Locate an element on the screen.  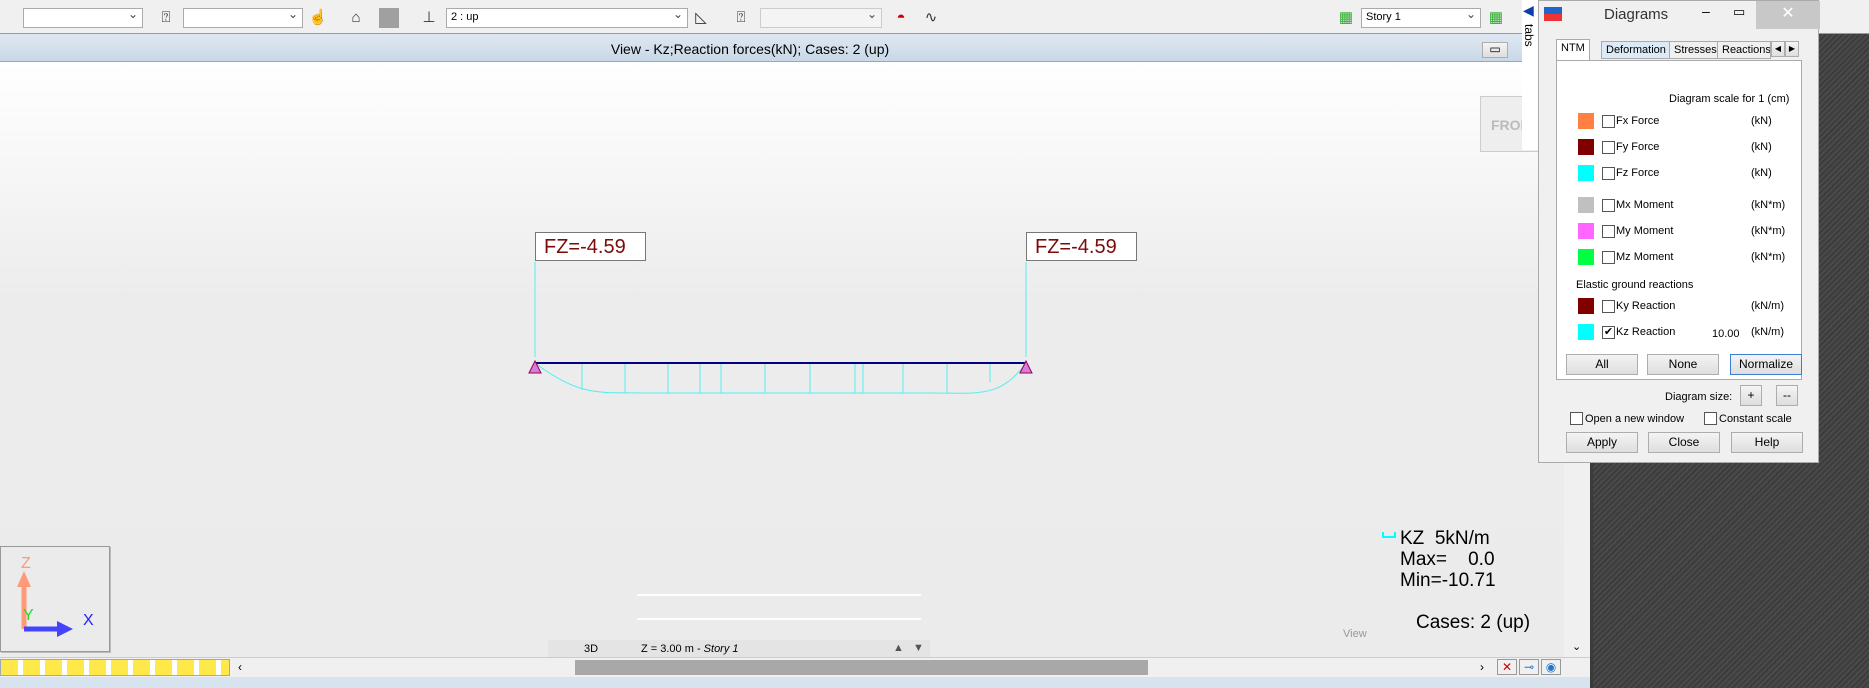
diagram-legend: KZ 5kN/m Max= 0.0 Min=-10.71 is located at coordinates (1439, 559).